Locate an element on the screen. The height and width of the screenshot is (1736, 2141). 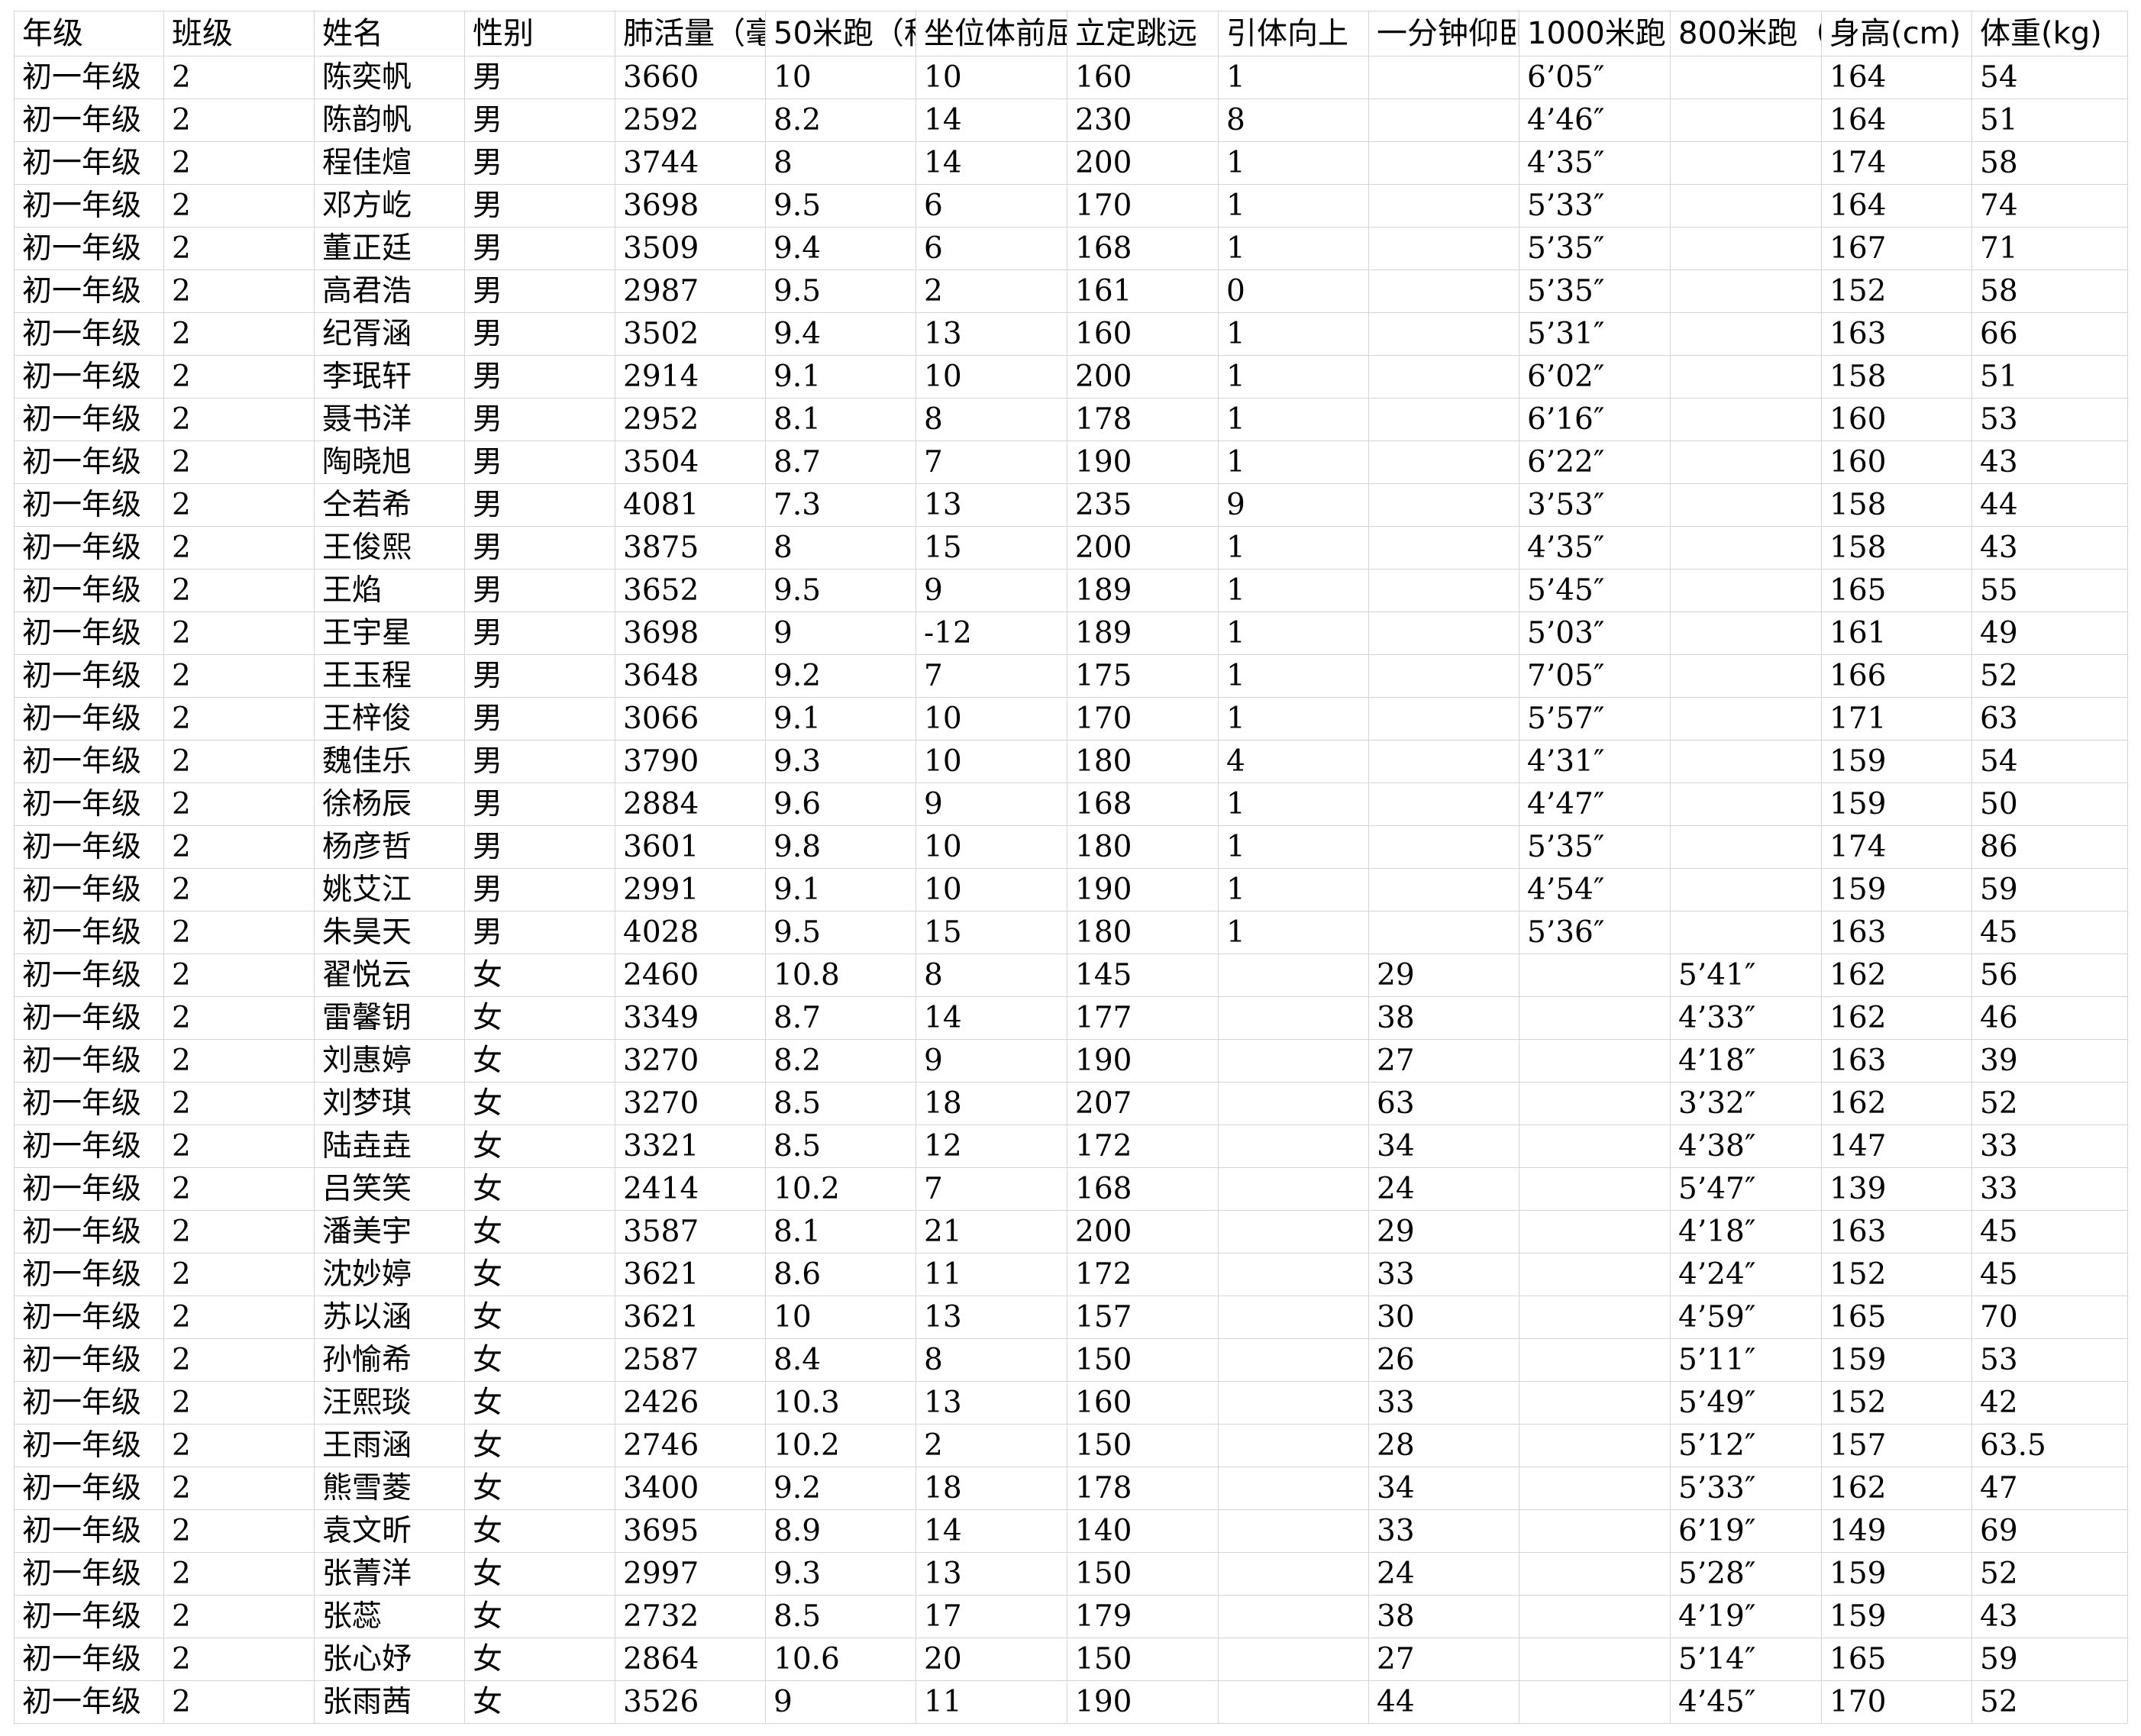
table-cell: 180 is located at coordinates (1143, 761).